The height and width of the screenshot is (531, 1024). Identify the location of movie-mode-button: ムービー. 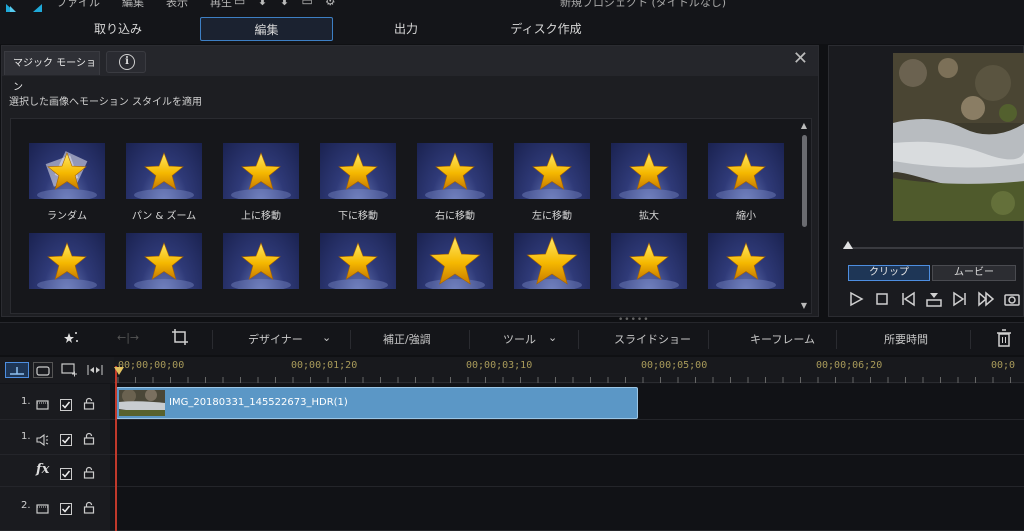
(974, 273).